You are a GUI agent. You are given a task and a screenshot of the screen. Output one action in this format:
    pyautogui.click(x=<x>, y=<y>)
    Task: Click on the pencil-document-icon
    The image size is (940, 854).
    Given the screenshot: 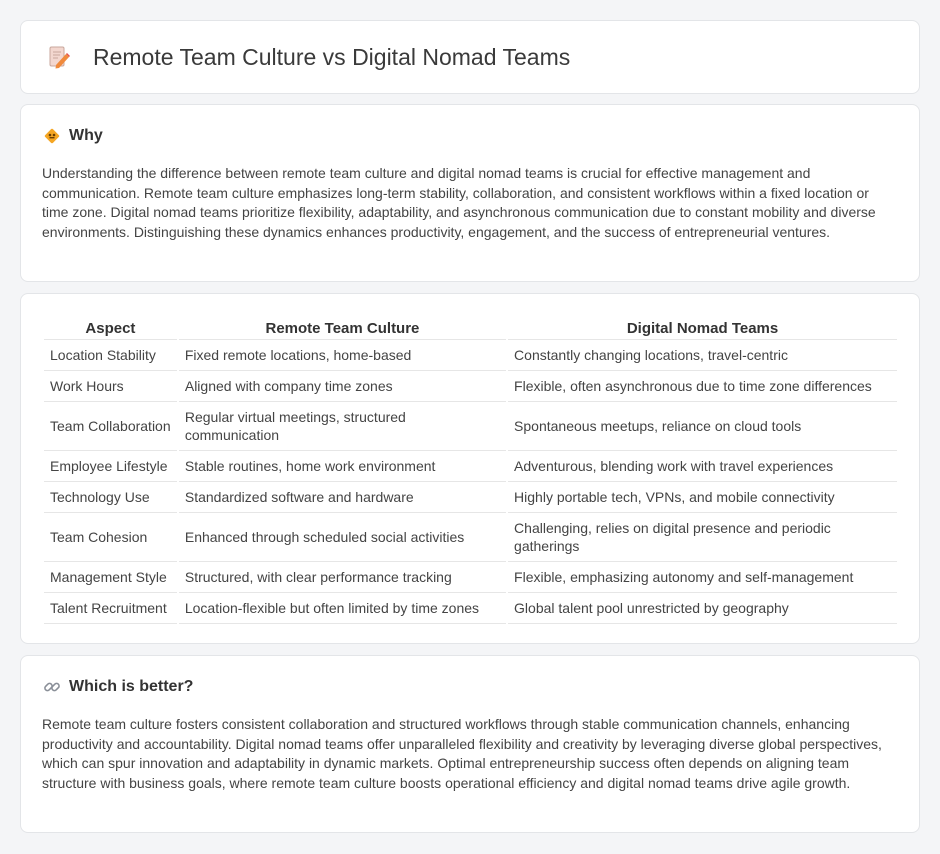 What is the action you would take?
    pyautogui.click(x=59, y=57)
    